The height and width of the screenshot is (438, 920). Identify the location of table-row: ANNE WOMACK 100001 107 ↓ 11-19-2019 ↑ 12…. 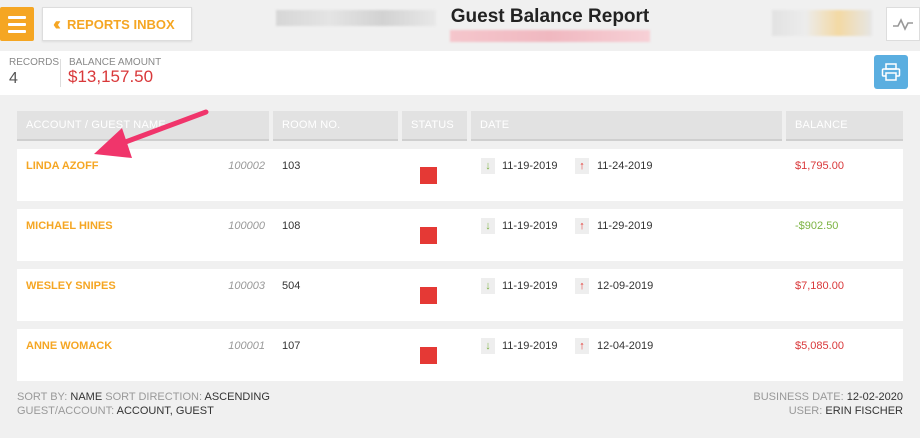
(460, 355).